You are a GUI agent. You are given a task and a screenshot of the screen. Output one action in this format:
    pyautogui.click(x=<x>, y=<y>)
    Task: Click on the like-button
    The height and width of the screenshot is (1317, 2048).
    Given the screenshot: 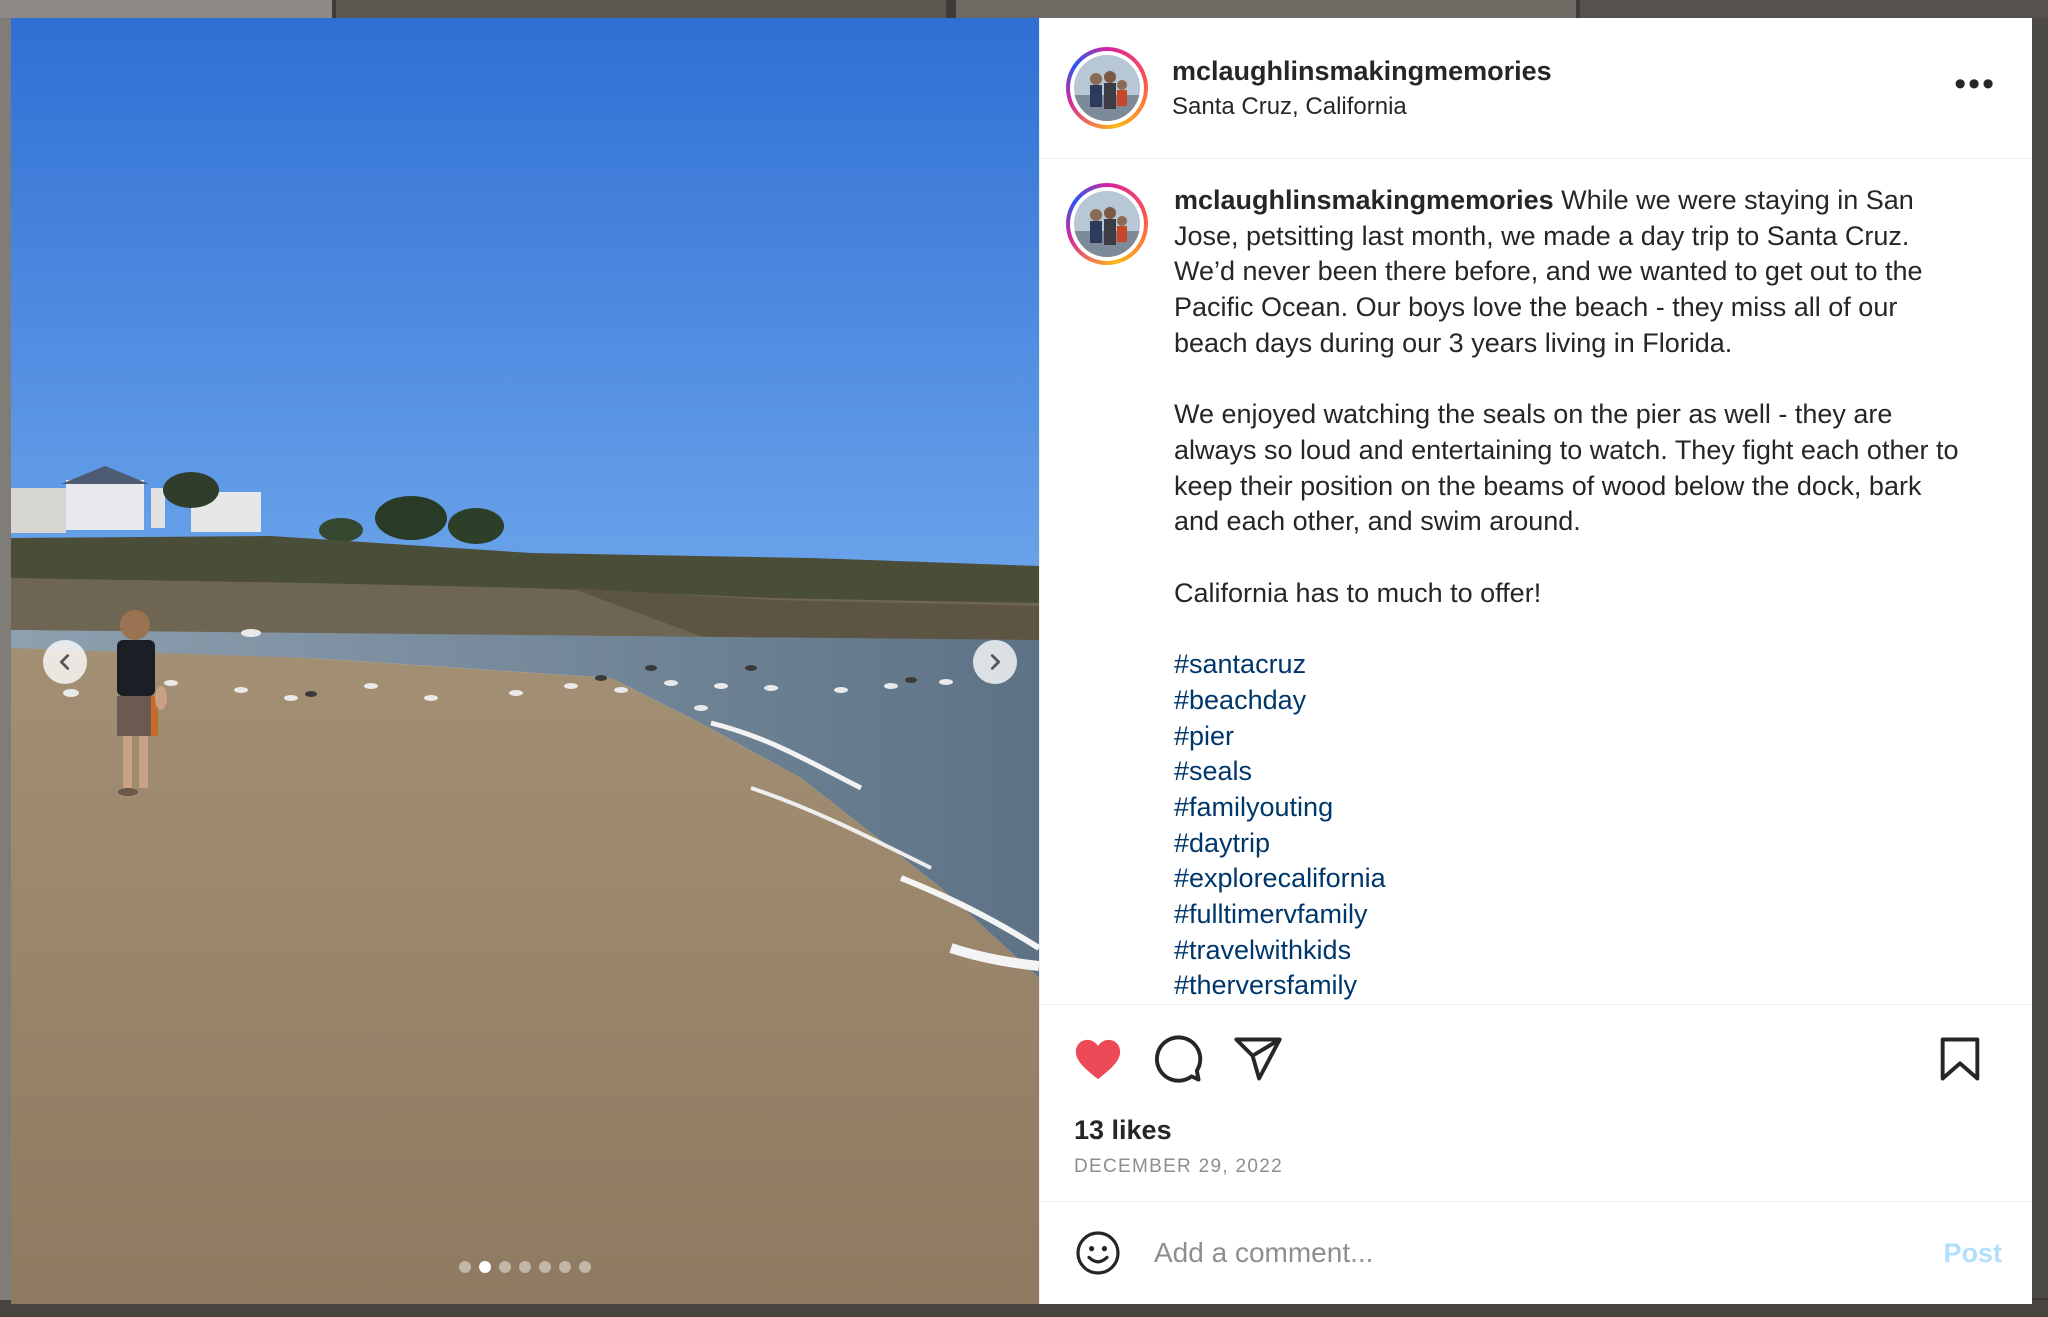 What is the action you would take?
    pyautogui.click(x=1098, y=1059)
    